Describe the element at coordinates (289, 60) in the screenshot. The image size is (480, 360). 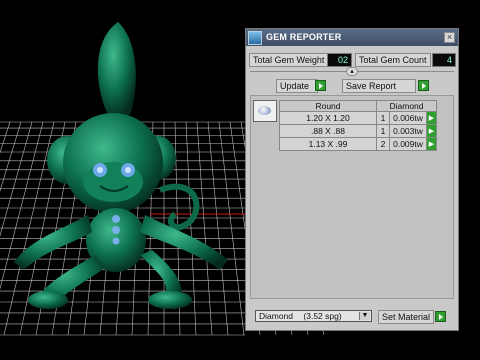
I see `total-gem-weight-label: Total Gem Weight` at that location.